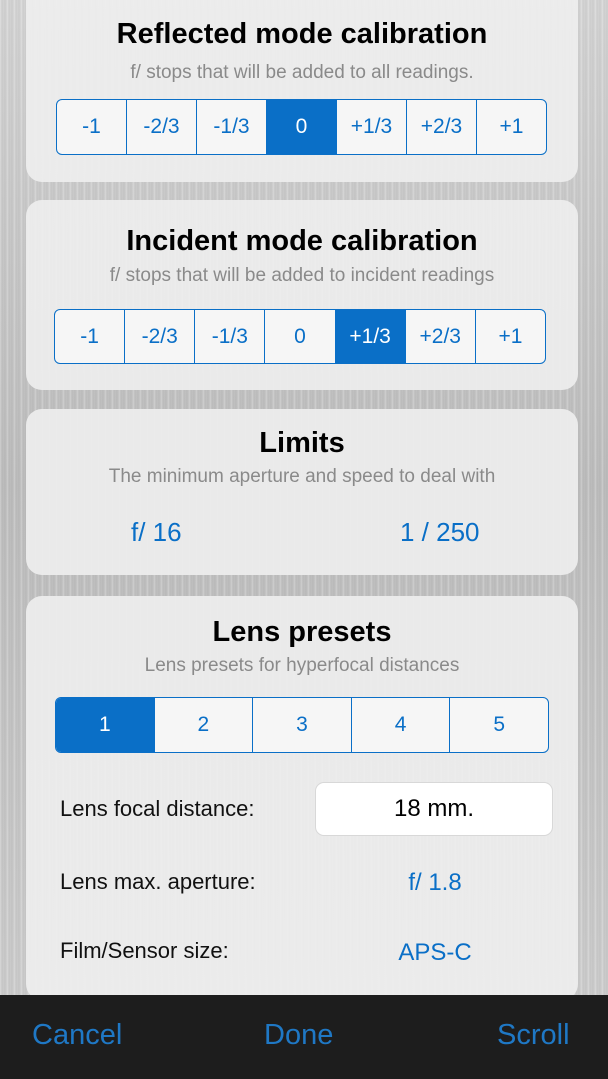 The width and height of the screenshot is (608, 1079). I want to click on max-aperture-label: Lens max. aperture:, so click(158, 881).